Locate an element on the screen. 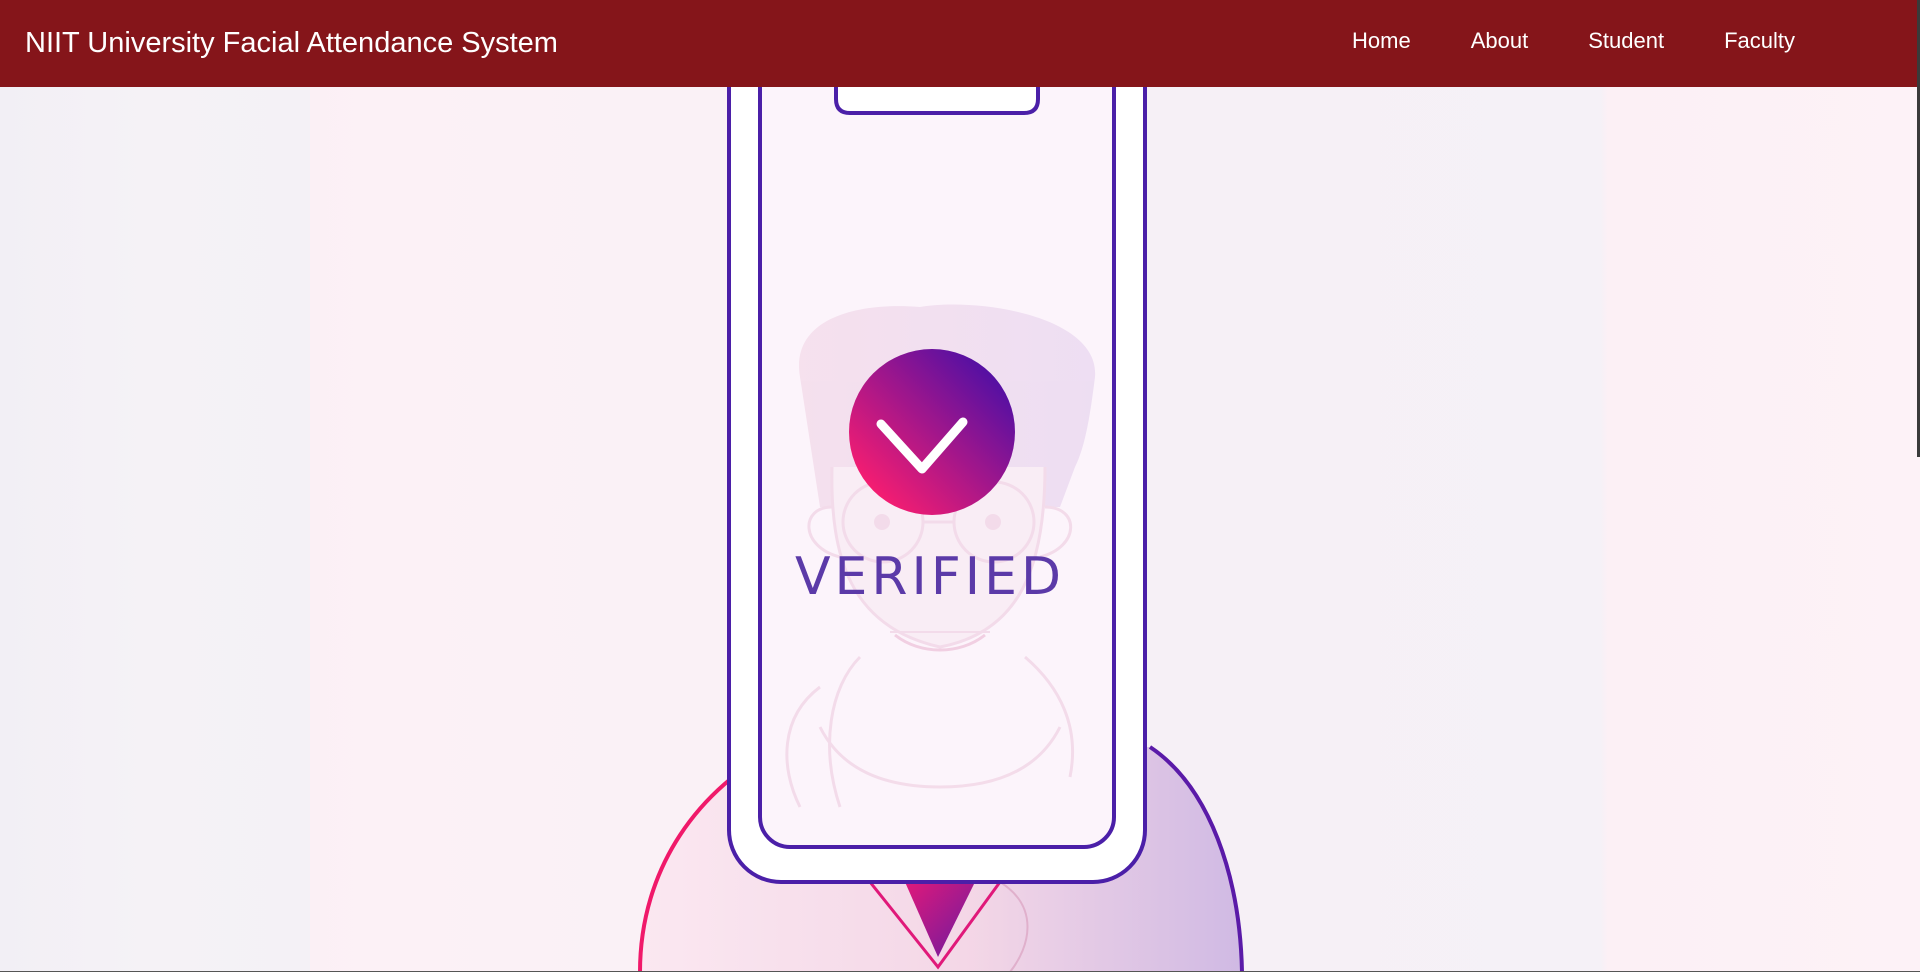 This screenshot has width=1920, height=972. nav-faculty-link: Faculty is located at coordinates (1759, 41).